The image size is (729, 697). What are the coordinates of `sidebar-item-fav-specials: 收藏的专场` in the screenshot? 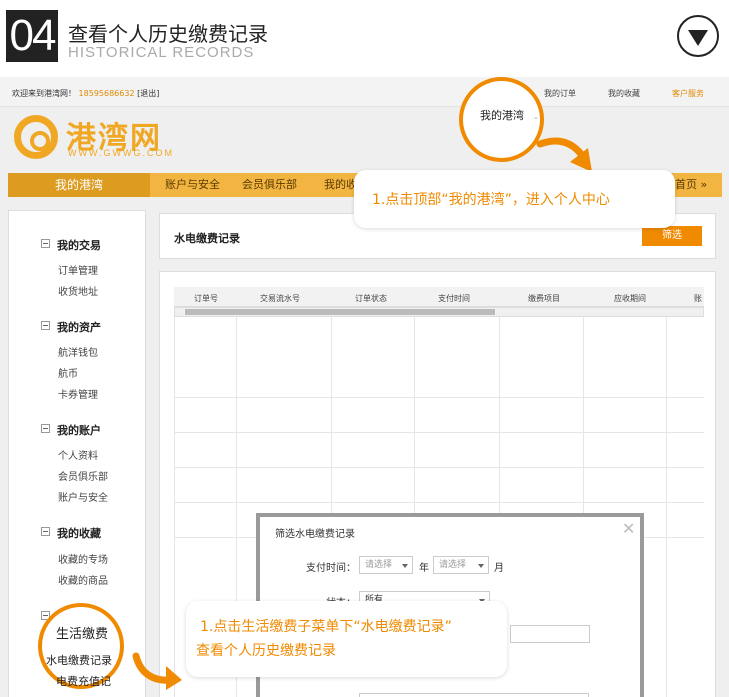 It's located at (83, 558).